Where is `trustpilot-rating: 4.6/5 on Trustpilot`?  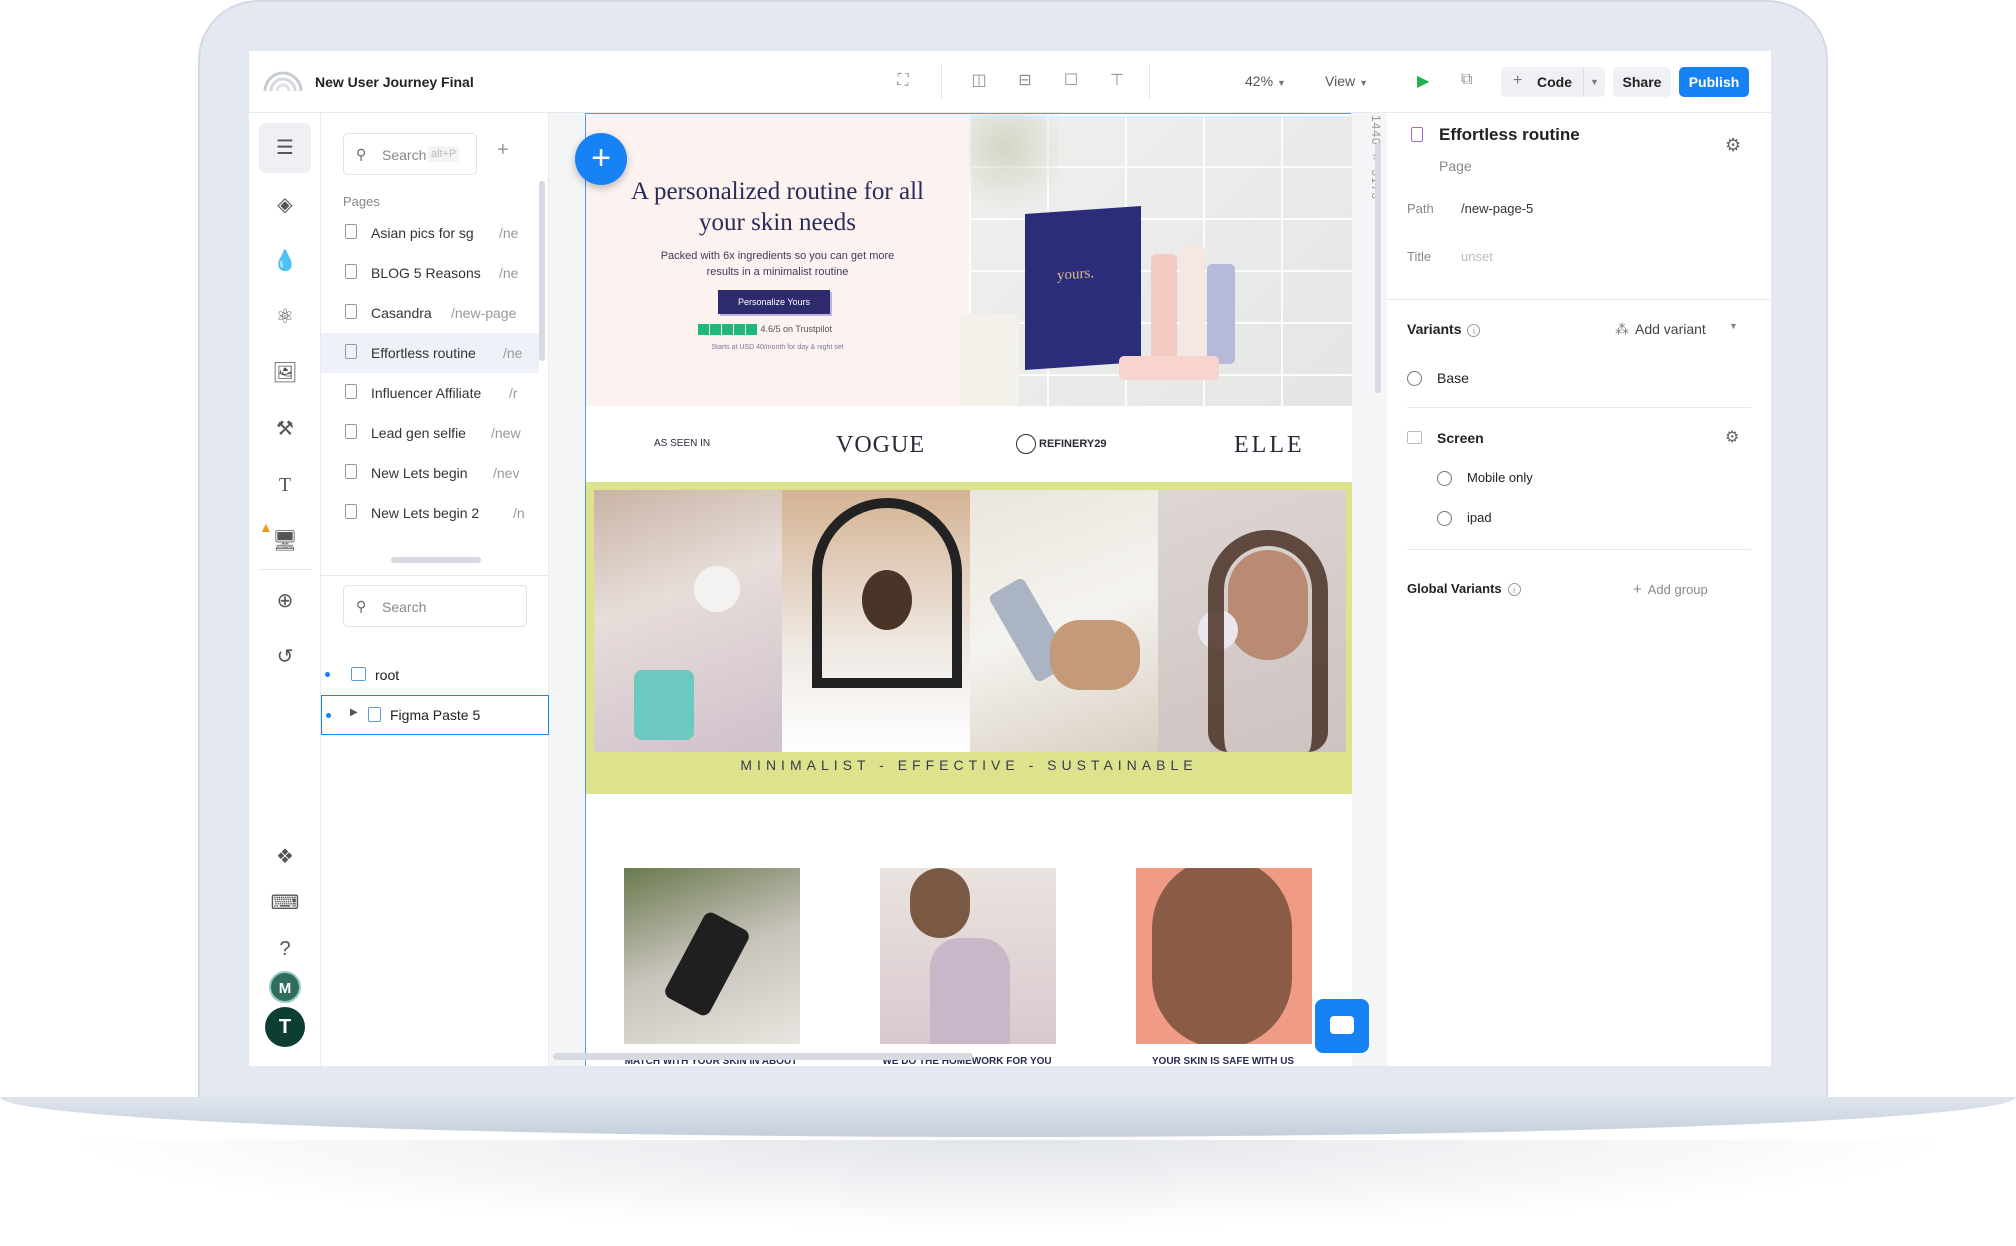
trustpilot-rating: 4.6/5 on Trustpilot is located at coordinates (765, 330).